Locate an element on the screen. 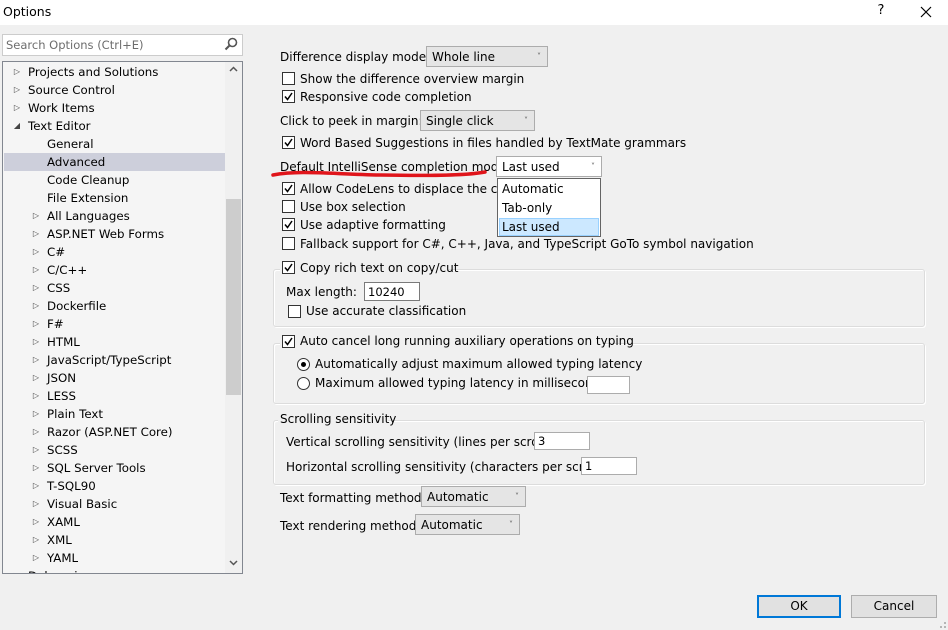 The image size is (948, 630). text-formatting-method-combo: Automatic ˅ is located at coordinates (473, 496).